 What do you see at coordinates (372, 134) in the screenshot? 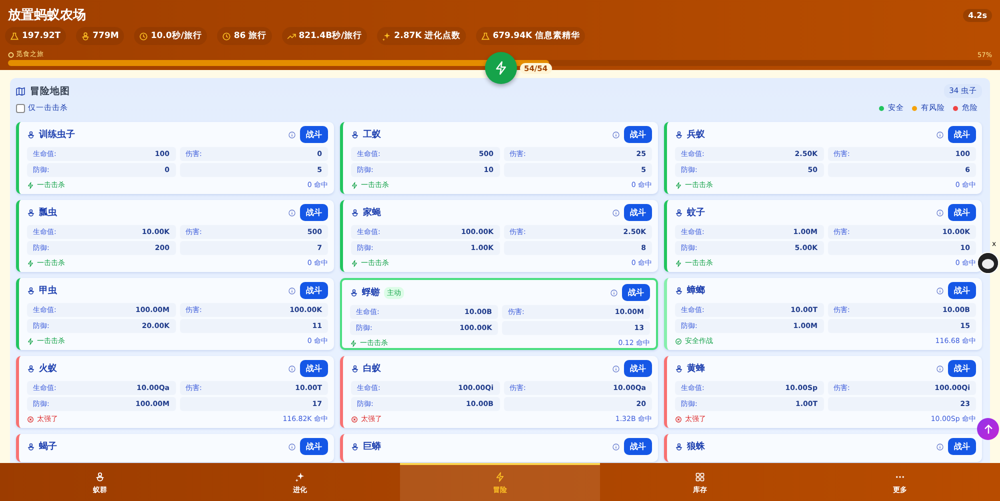
I see `enemy-name: 工蚁` at bounding box center [372, 134].